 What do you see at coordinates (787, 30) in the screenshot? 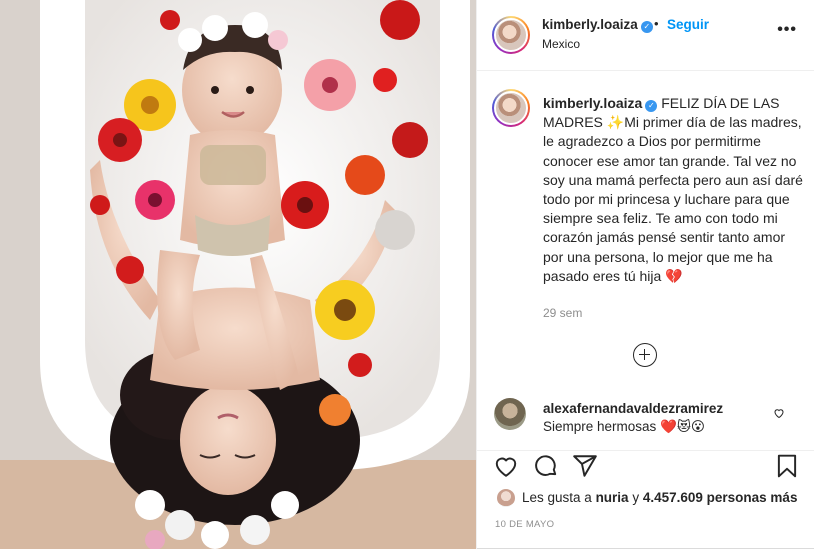
I see `more-options-icon: •••` at bounding box center [787, 30].